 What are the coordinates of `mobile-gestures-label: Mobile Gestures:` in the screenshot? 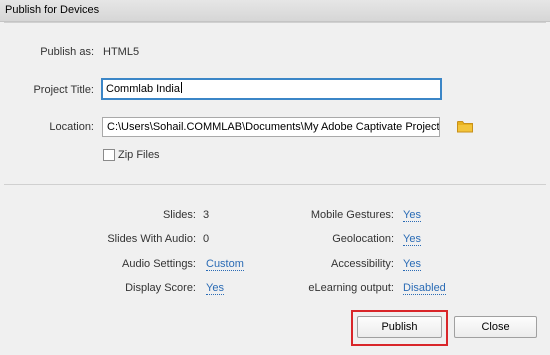 It's located at (352, 215).